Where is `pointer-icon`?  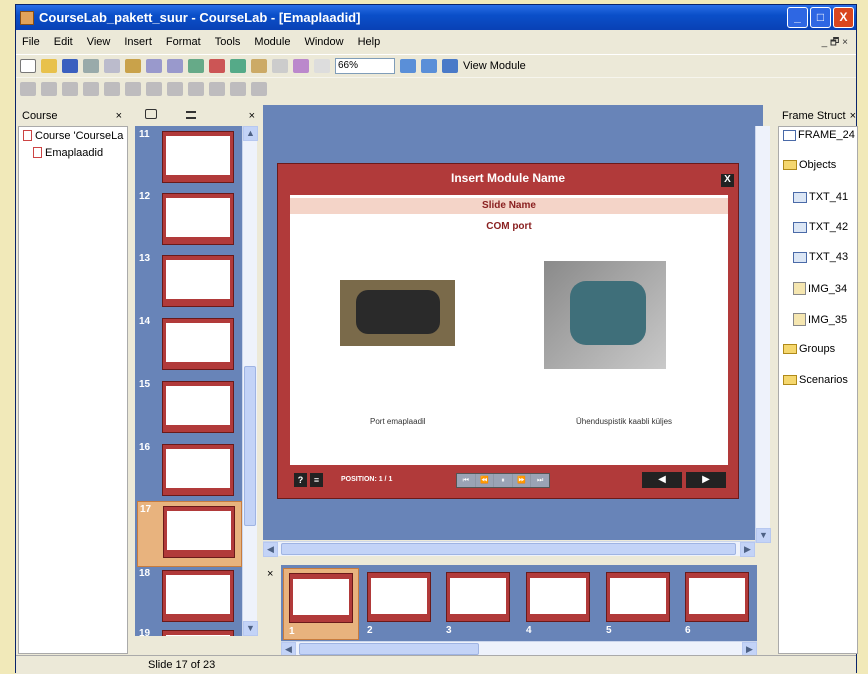
pointer-icon is located at coordinates (280, 65).